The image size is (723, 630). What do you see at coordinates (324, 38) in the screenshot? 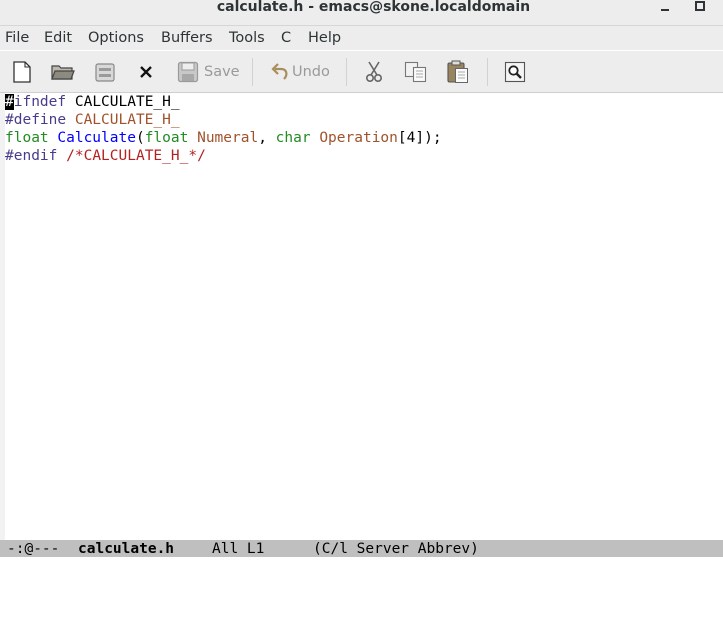
I see `menu-help: Help` at bounding box center [324, 38].